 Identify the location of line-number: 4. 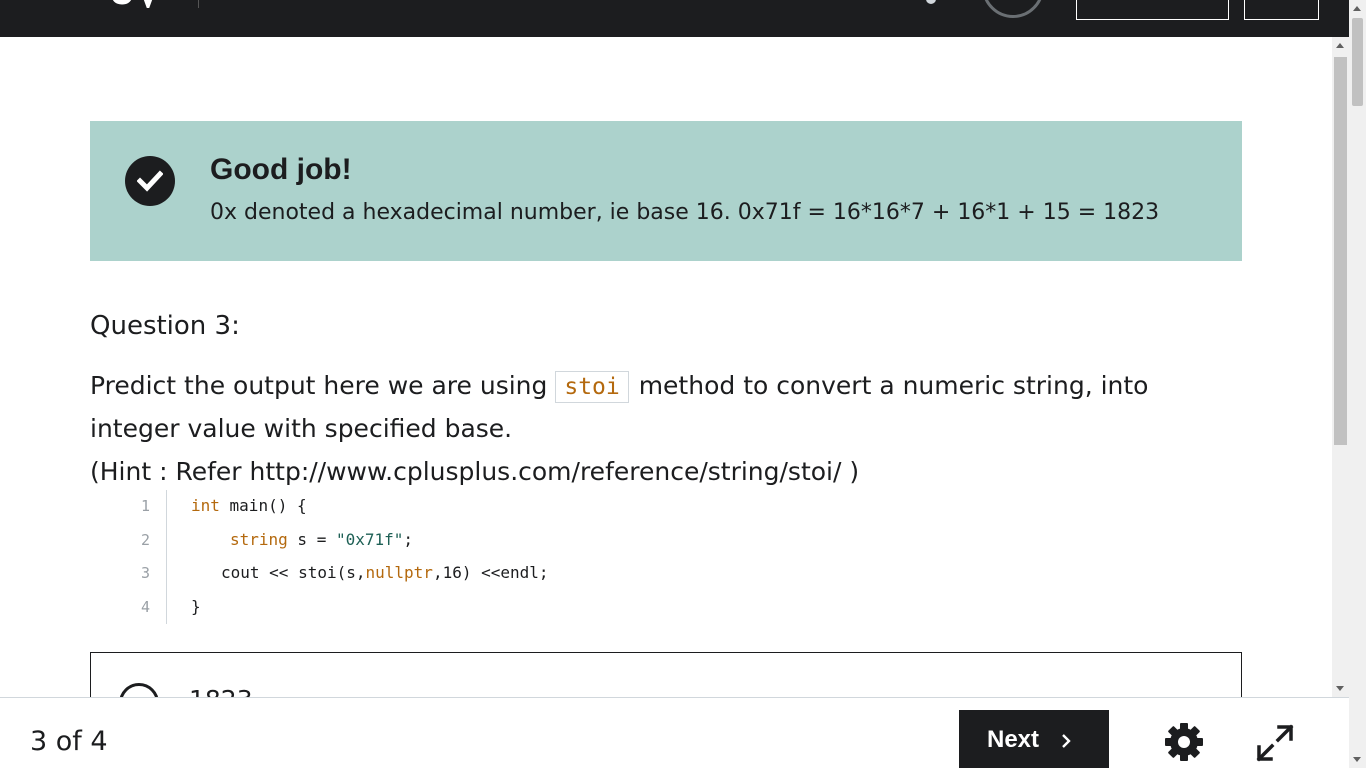
(145, 606).